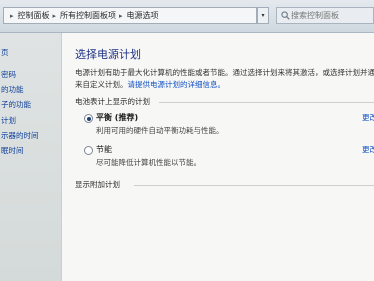 The width and height of the screenshot is (374, 281). Describe the element at coordinates (263, 15) in the screenshot. I see `address-dropdown-icon: ▾` at that location.